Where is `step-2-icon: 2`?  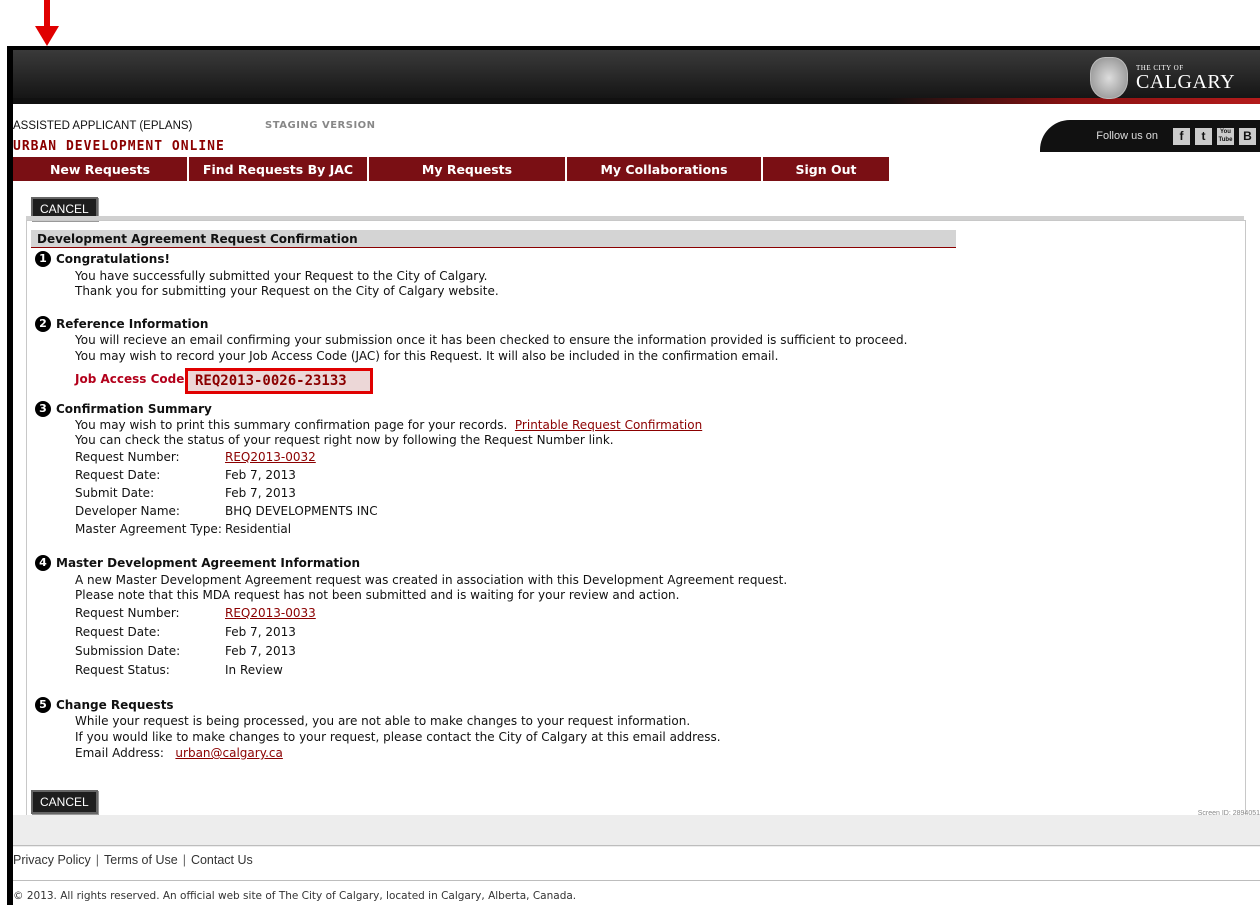
step-2-icon: 2 is located at coordinates (43, 324).